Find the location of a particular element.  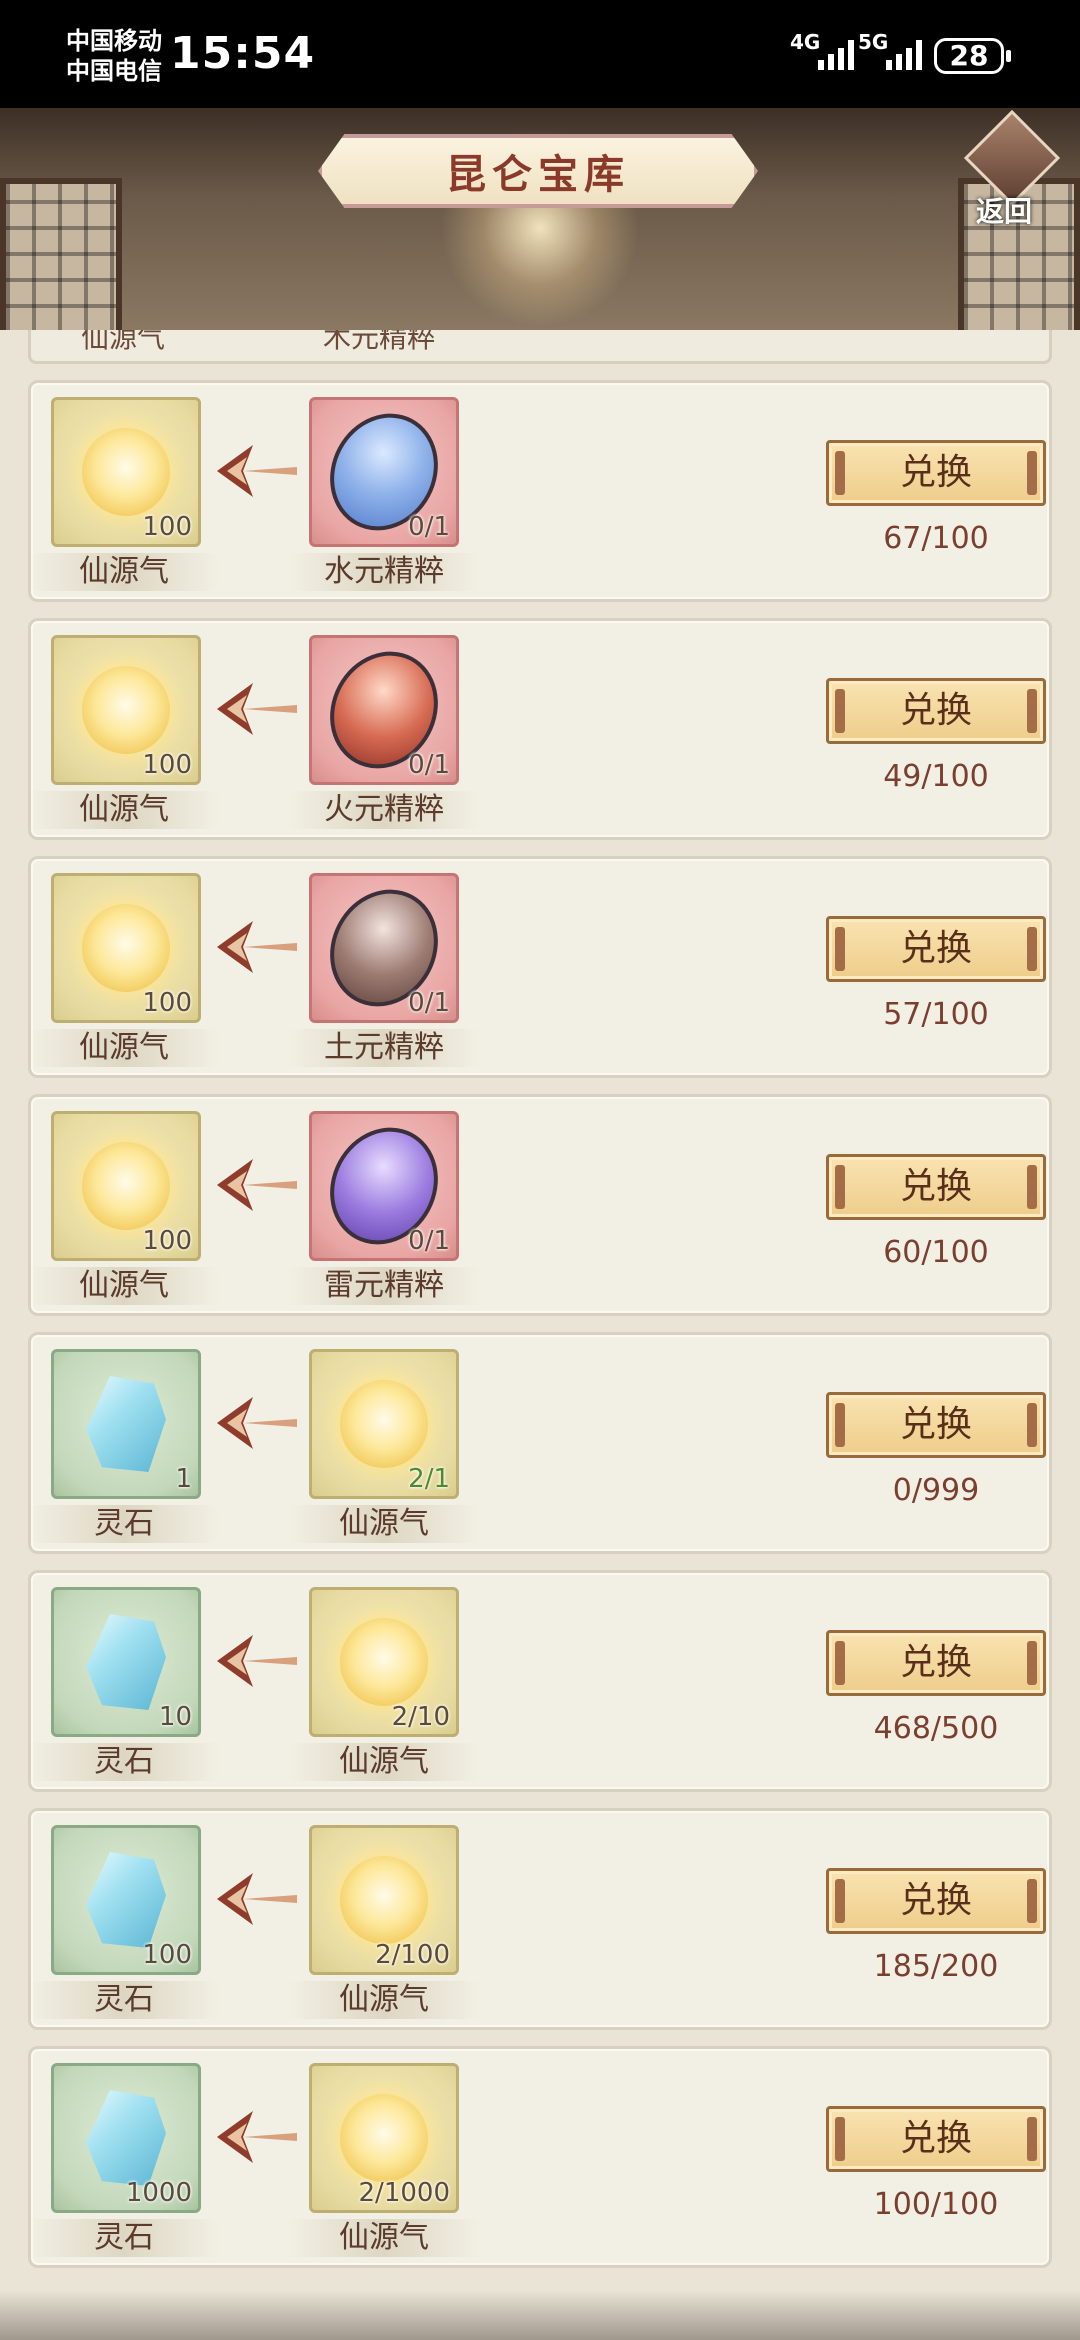

cost-item: 2/10 is located at coordinates (384, 1662).